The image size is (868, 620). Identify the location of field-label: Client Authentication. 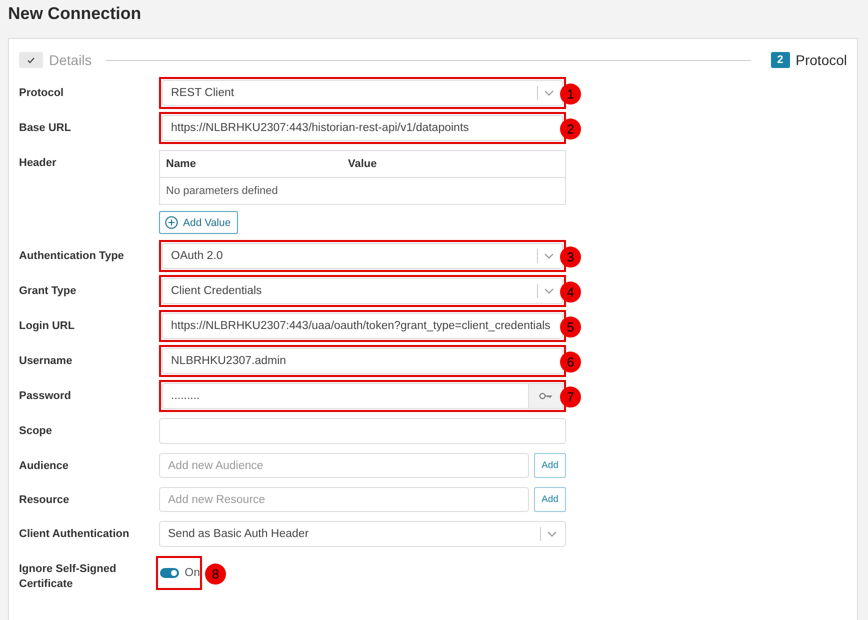
(74, 534).